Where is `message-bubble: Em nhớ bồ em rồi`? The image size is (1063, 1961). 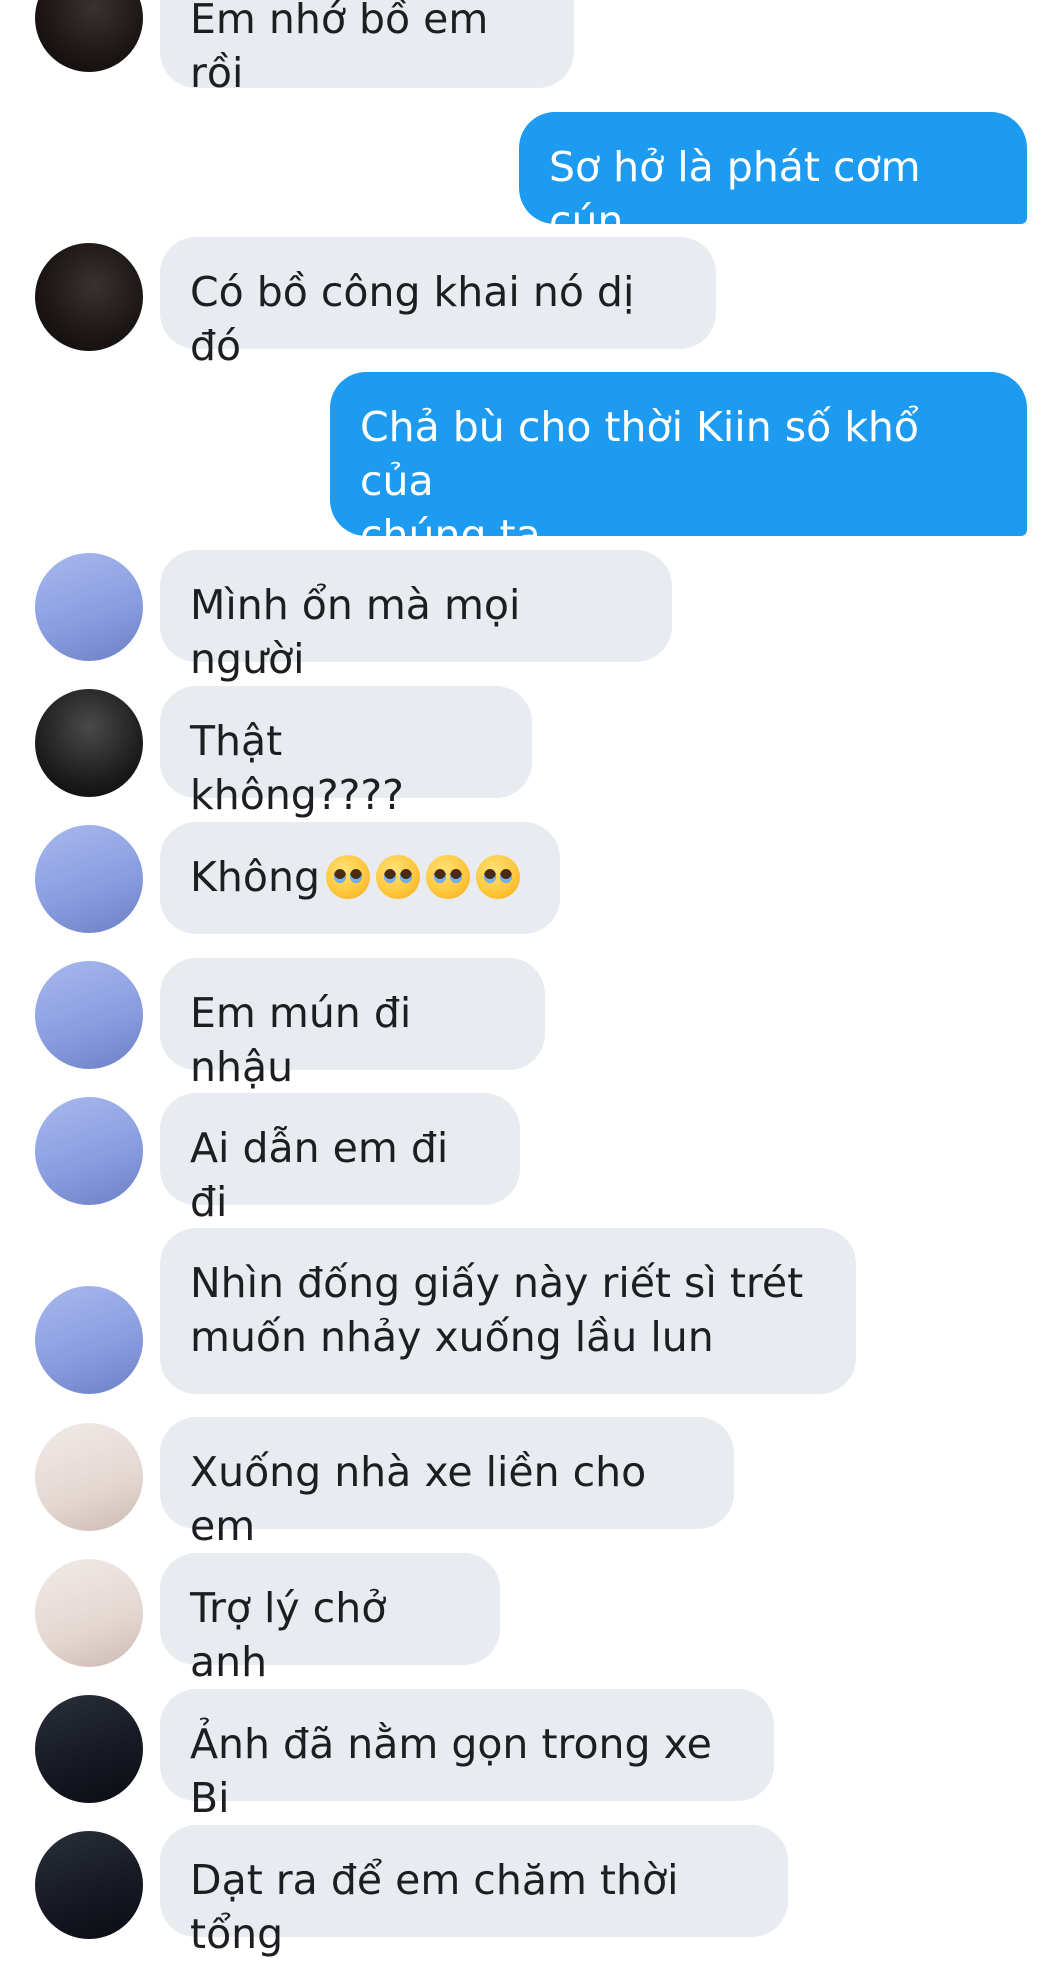 message-bubble: Em nhớ bồ em rồi is located at coordinates (367, 48).